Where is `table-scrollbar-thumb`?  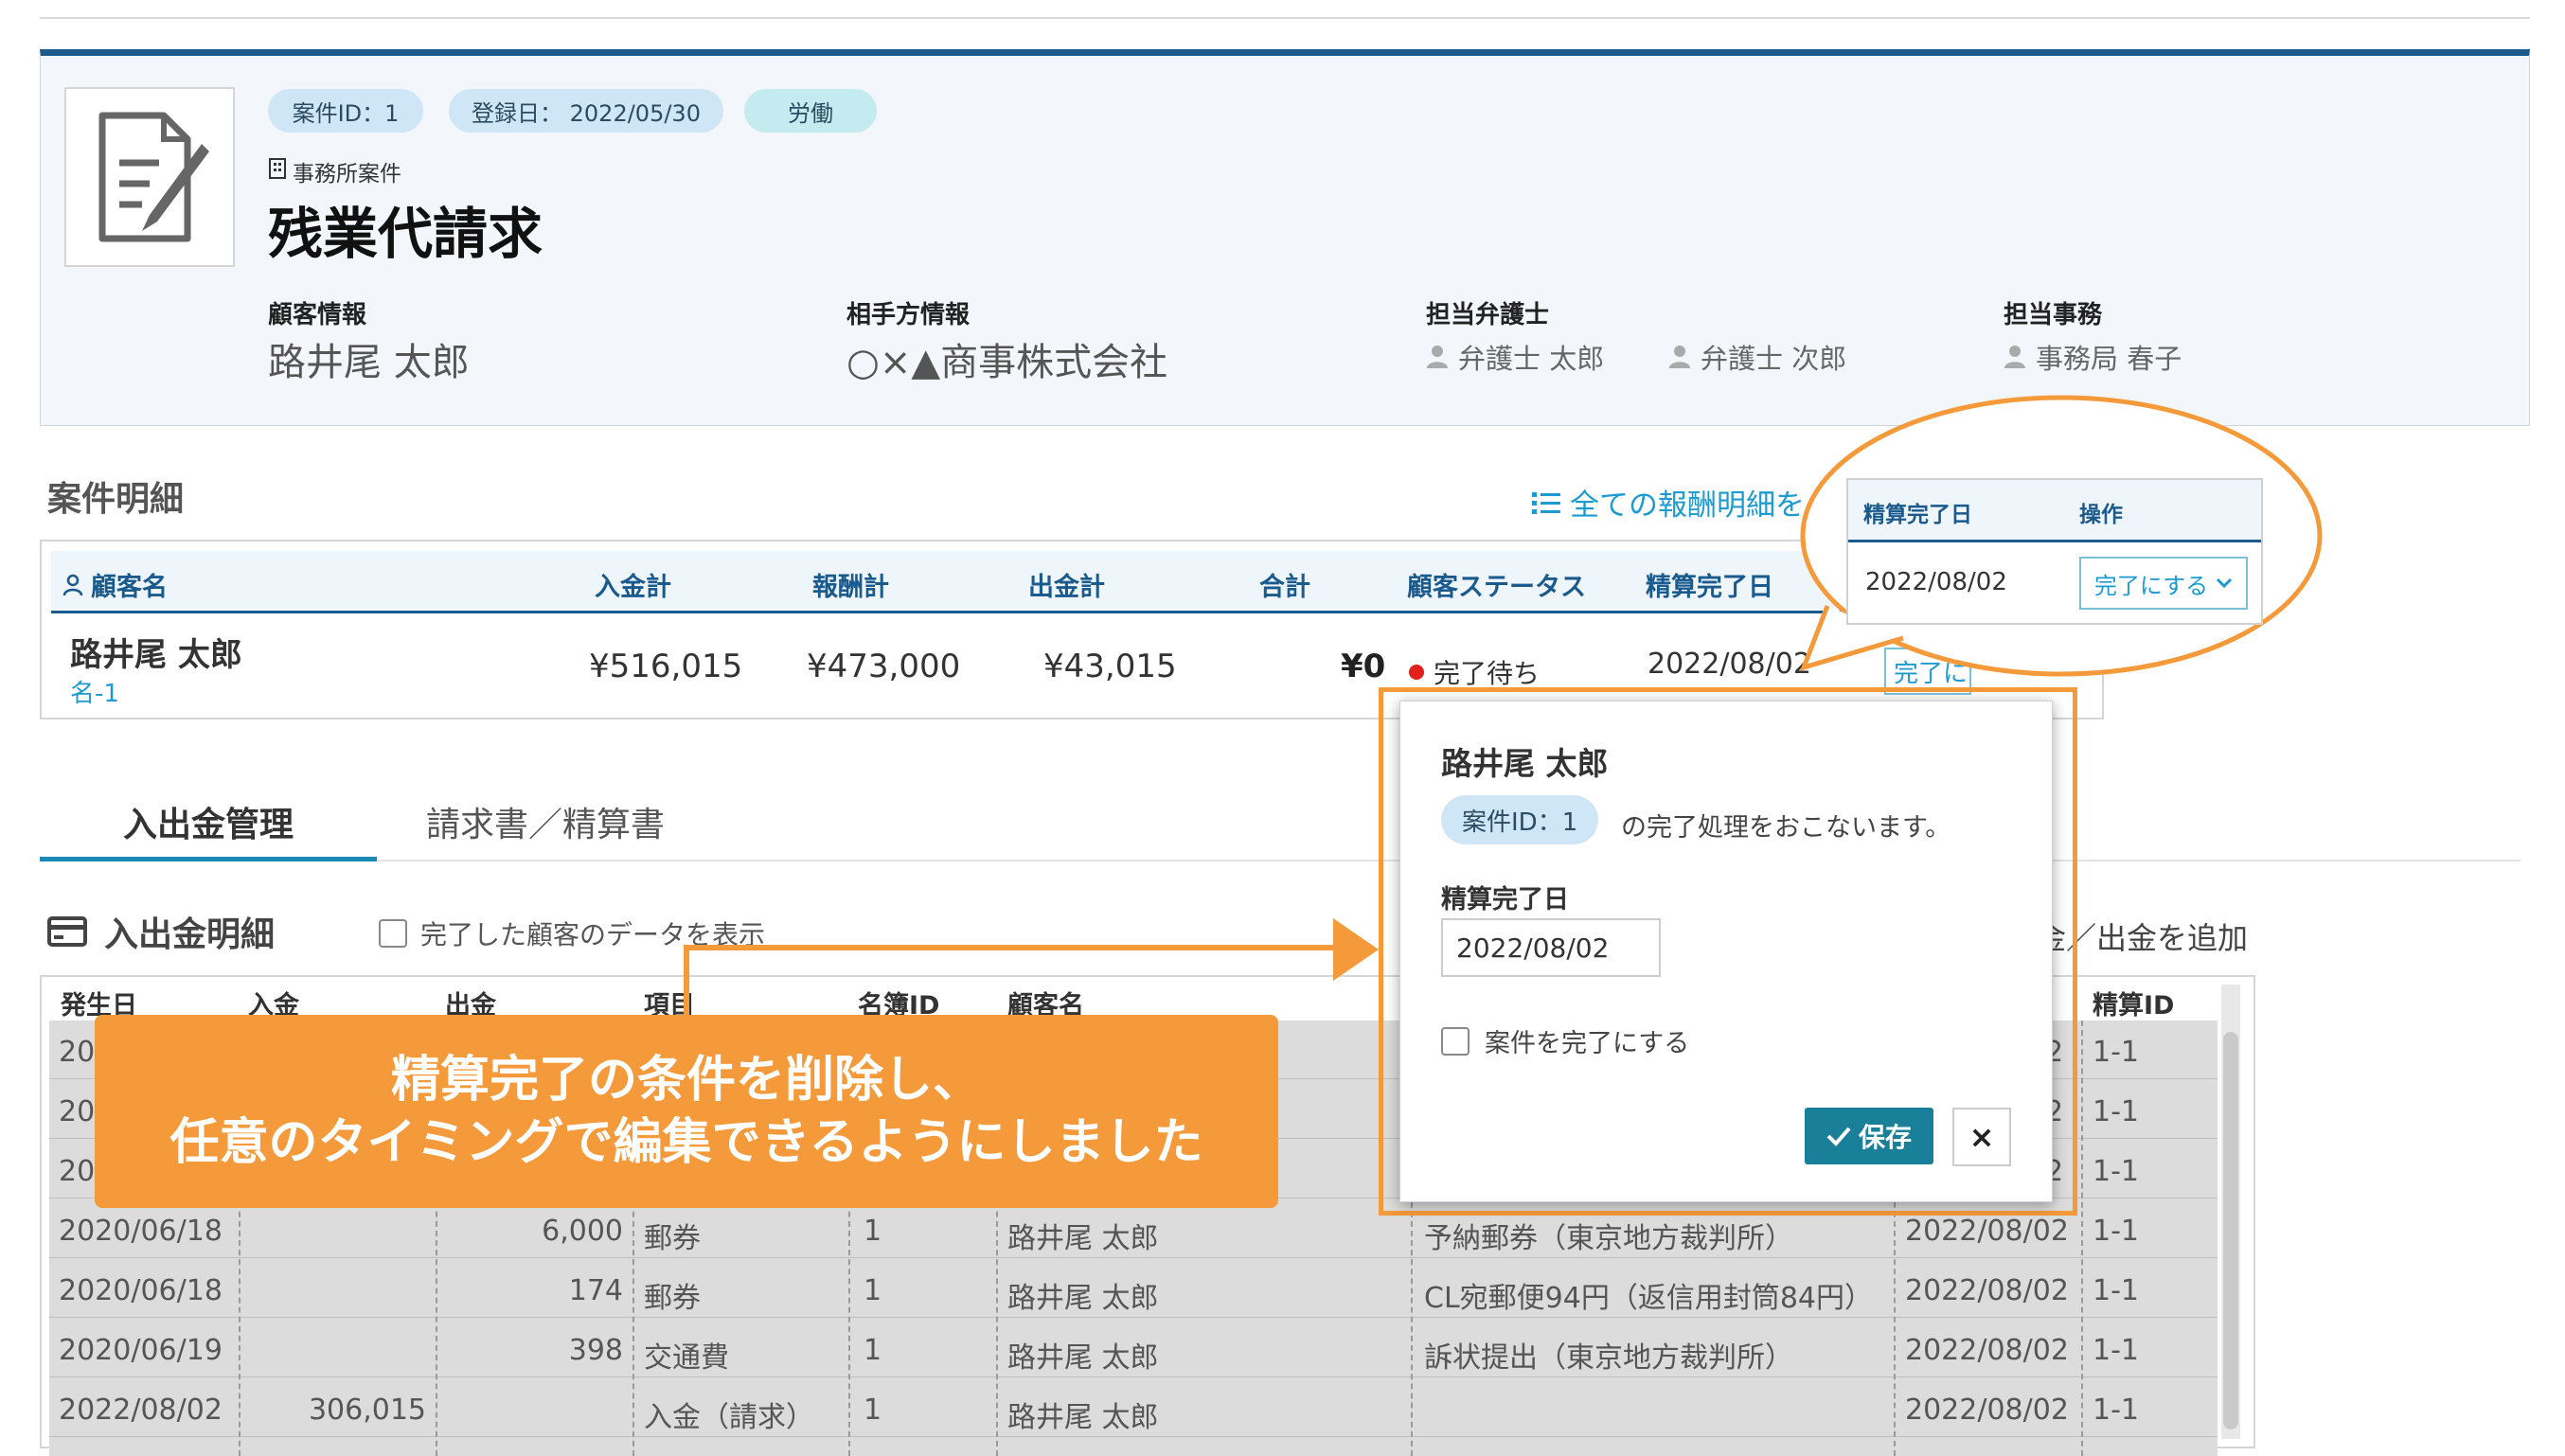
table-scrollbar-thumb is located at coordinates (2230, 1230).